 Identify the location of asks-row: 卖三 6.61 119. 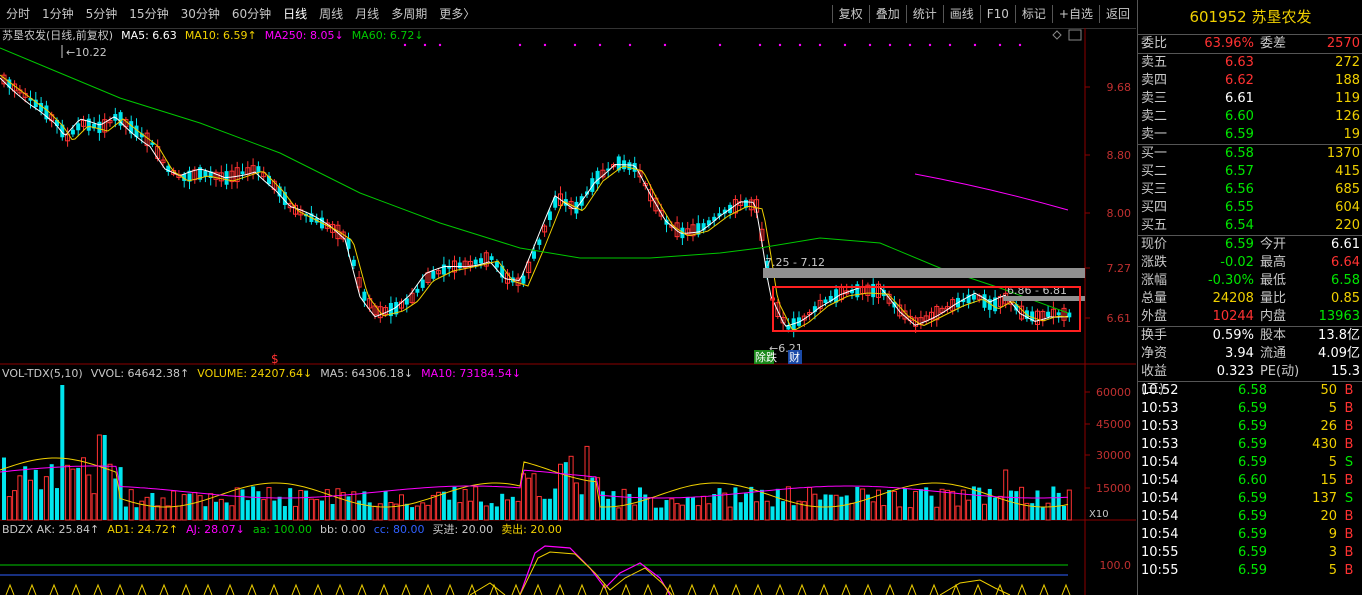
(1250, 99).